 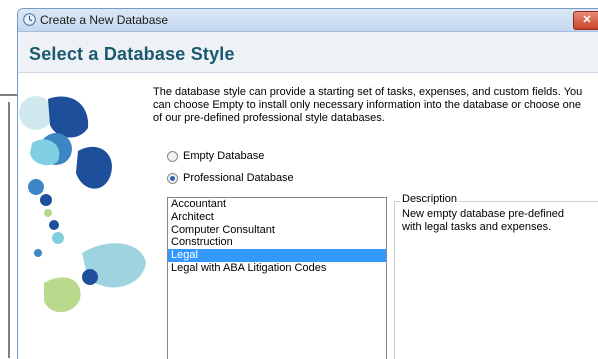 I want to click on decorative-leaf-art, so click(x=82, y=204).